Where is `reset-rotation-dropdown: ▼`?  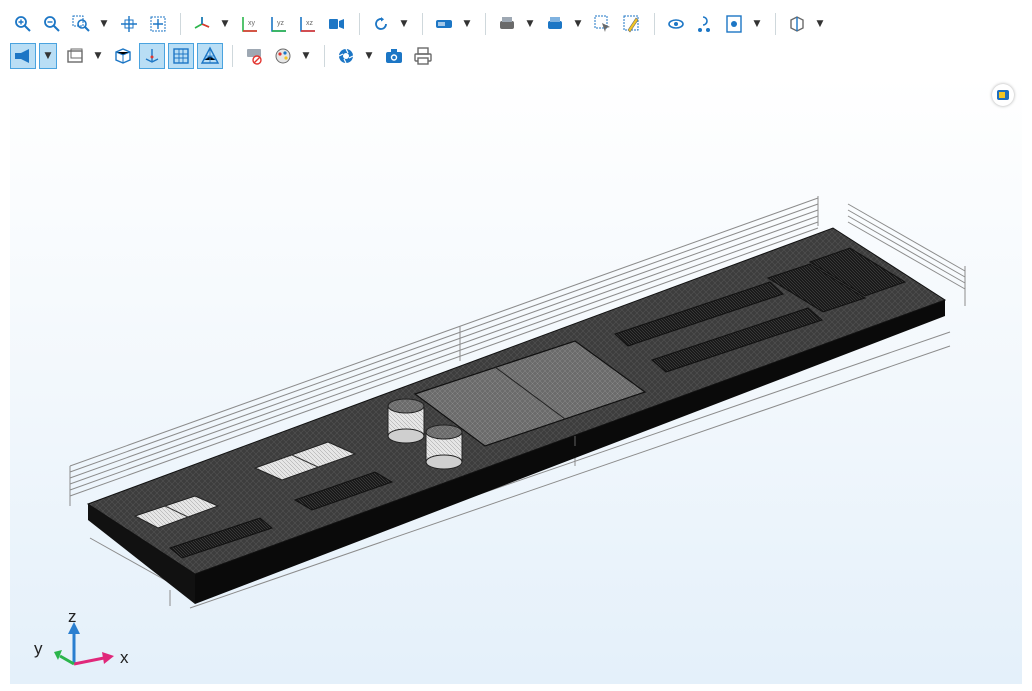
reset-rotation-dropdown: ▼ is located at coordinates (404, 24).